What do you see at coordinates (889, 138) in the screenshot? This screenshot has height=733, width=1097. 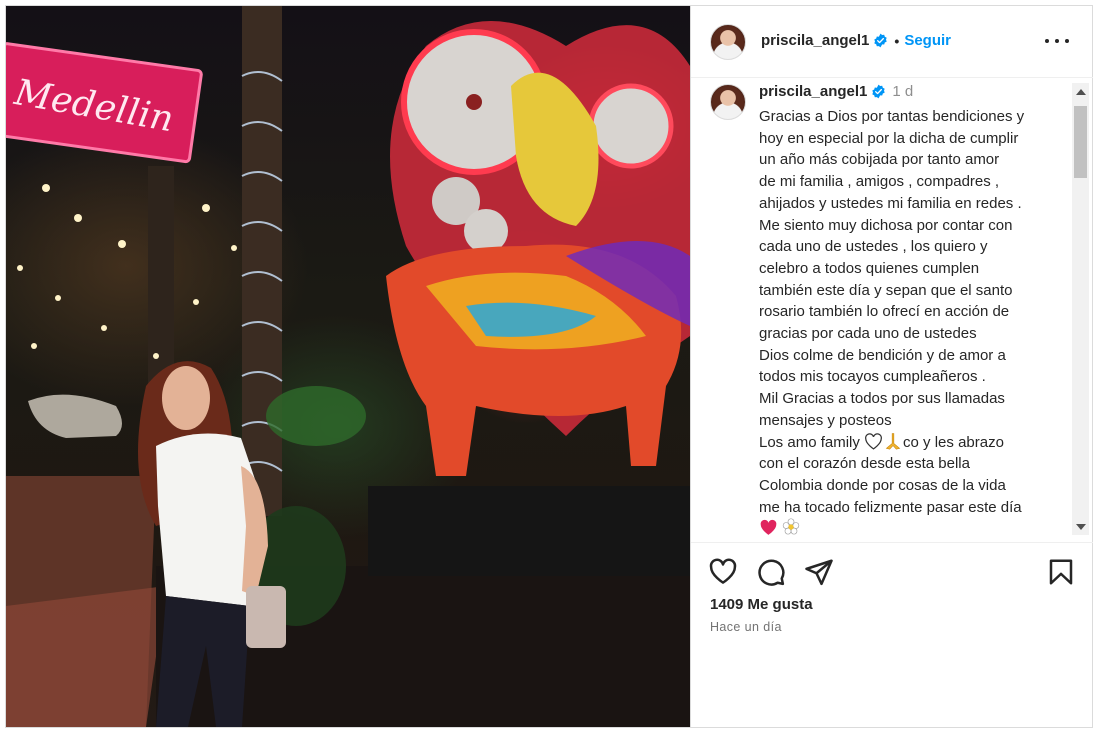 I see `caption-line: hoy en especial por la dicha de cumplir` at bounding box center [889, 138].